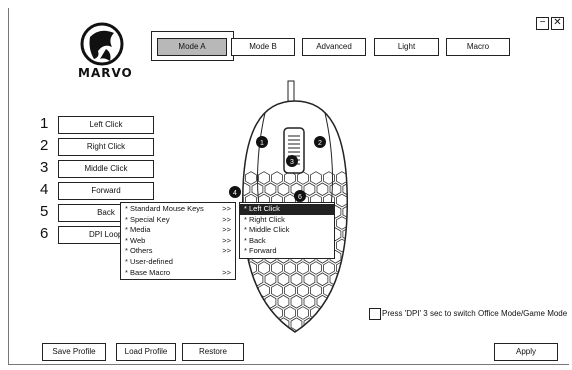 Image resolution: width=572 pixels, height=370 pixels. Describe the element at coordinates (557, 23) in the screenshot. I see `close-button: ✕` at that location.